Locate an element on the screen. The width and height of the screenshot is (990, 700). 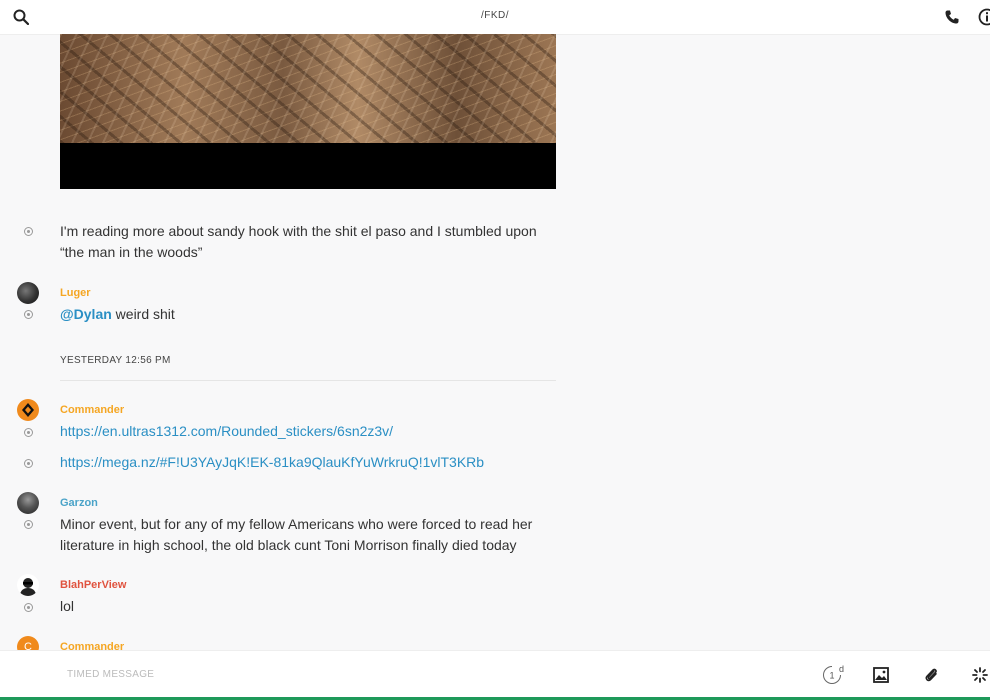
media-attachment is located at coordinates (308, 111).